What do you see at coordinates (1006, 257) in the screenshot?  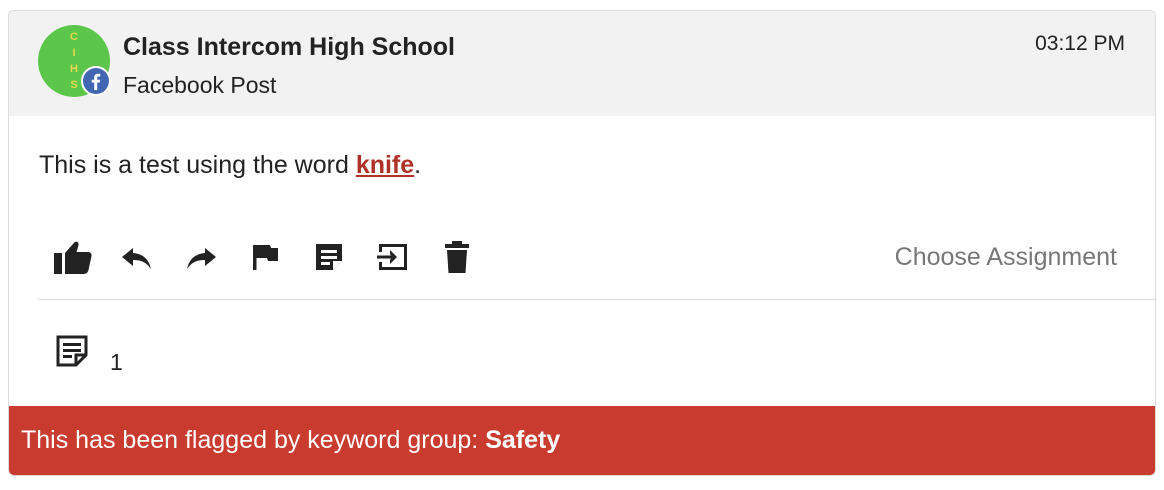 I see `choose-assignment-link: Choose Assignment` at bounding box center [1006, 257].